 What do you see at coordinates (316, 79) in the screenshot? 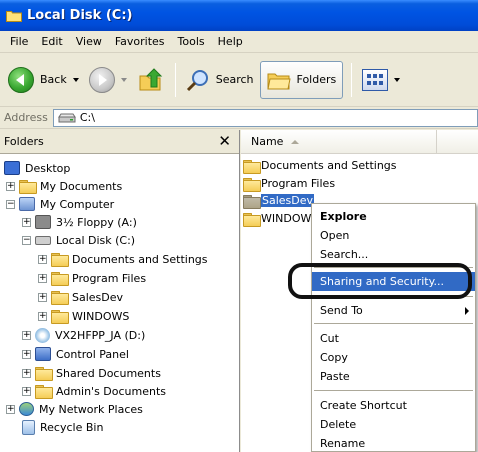
I see `folders-label: Folders` at bounding box center [316, 79].